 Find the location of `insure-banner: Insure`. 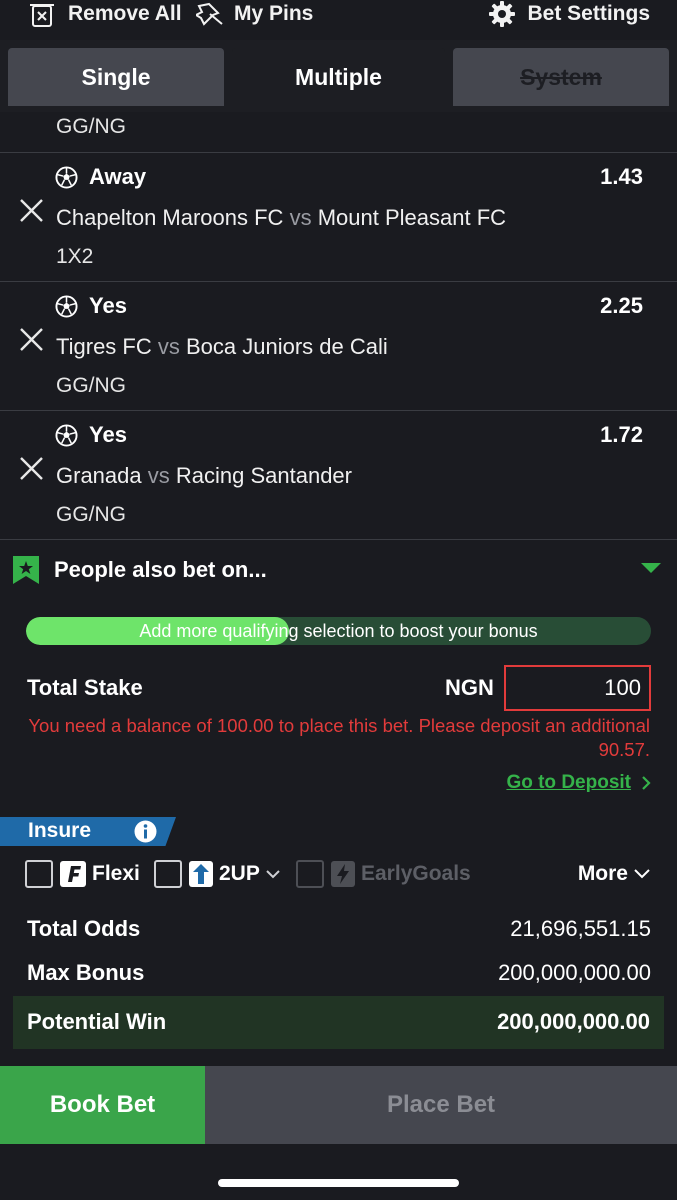

insure-banner: Insure is located at coordinates (88, 831).